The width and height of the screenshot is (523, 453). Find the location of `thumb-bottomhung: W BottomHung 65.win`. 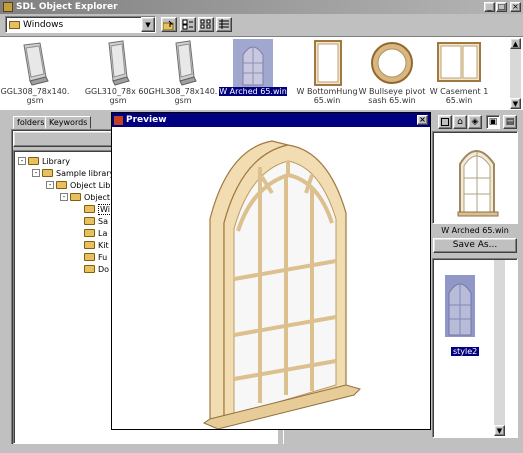

thumb-bottomhung: W BottomHung 65.win is located at coordinates (327, 74).